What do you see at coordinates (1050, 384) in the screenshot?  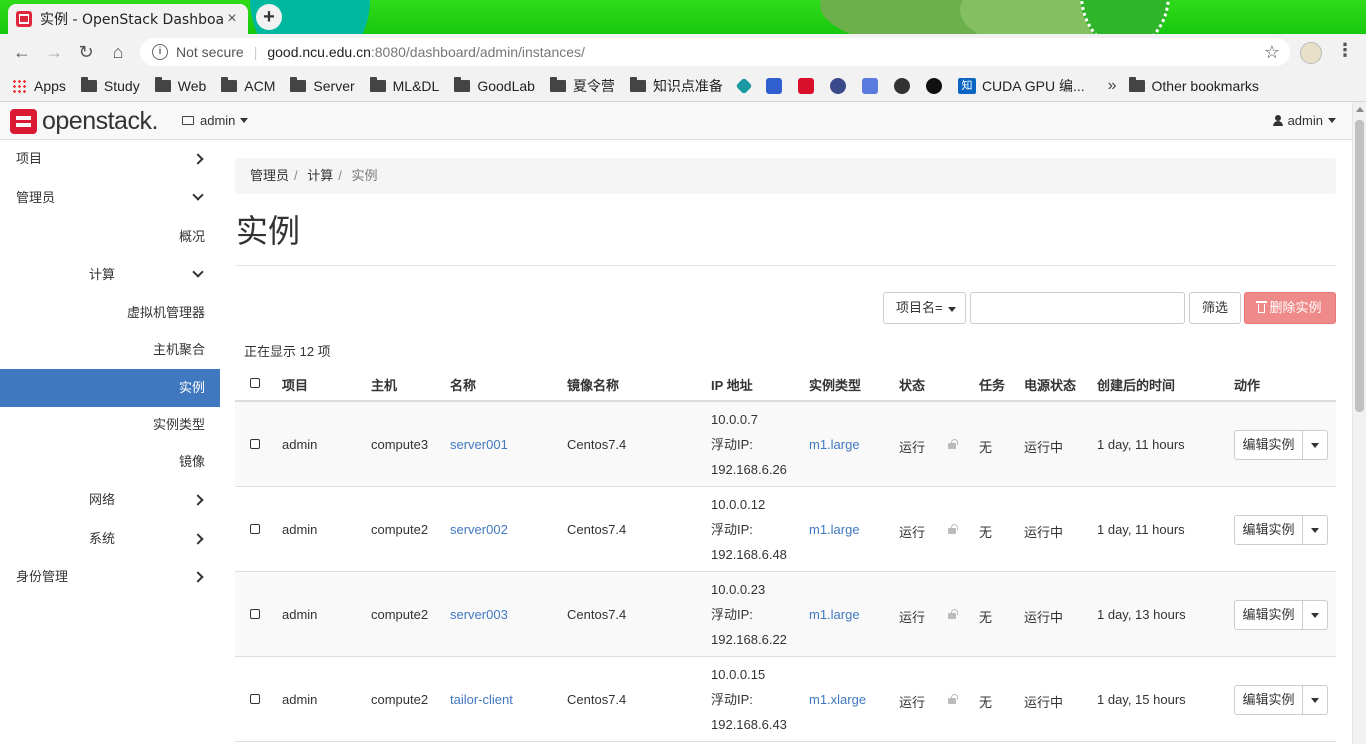 I see `col-power: 电源状态` at bounding box center [1050, 384].